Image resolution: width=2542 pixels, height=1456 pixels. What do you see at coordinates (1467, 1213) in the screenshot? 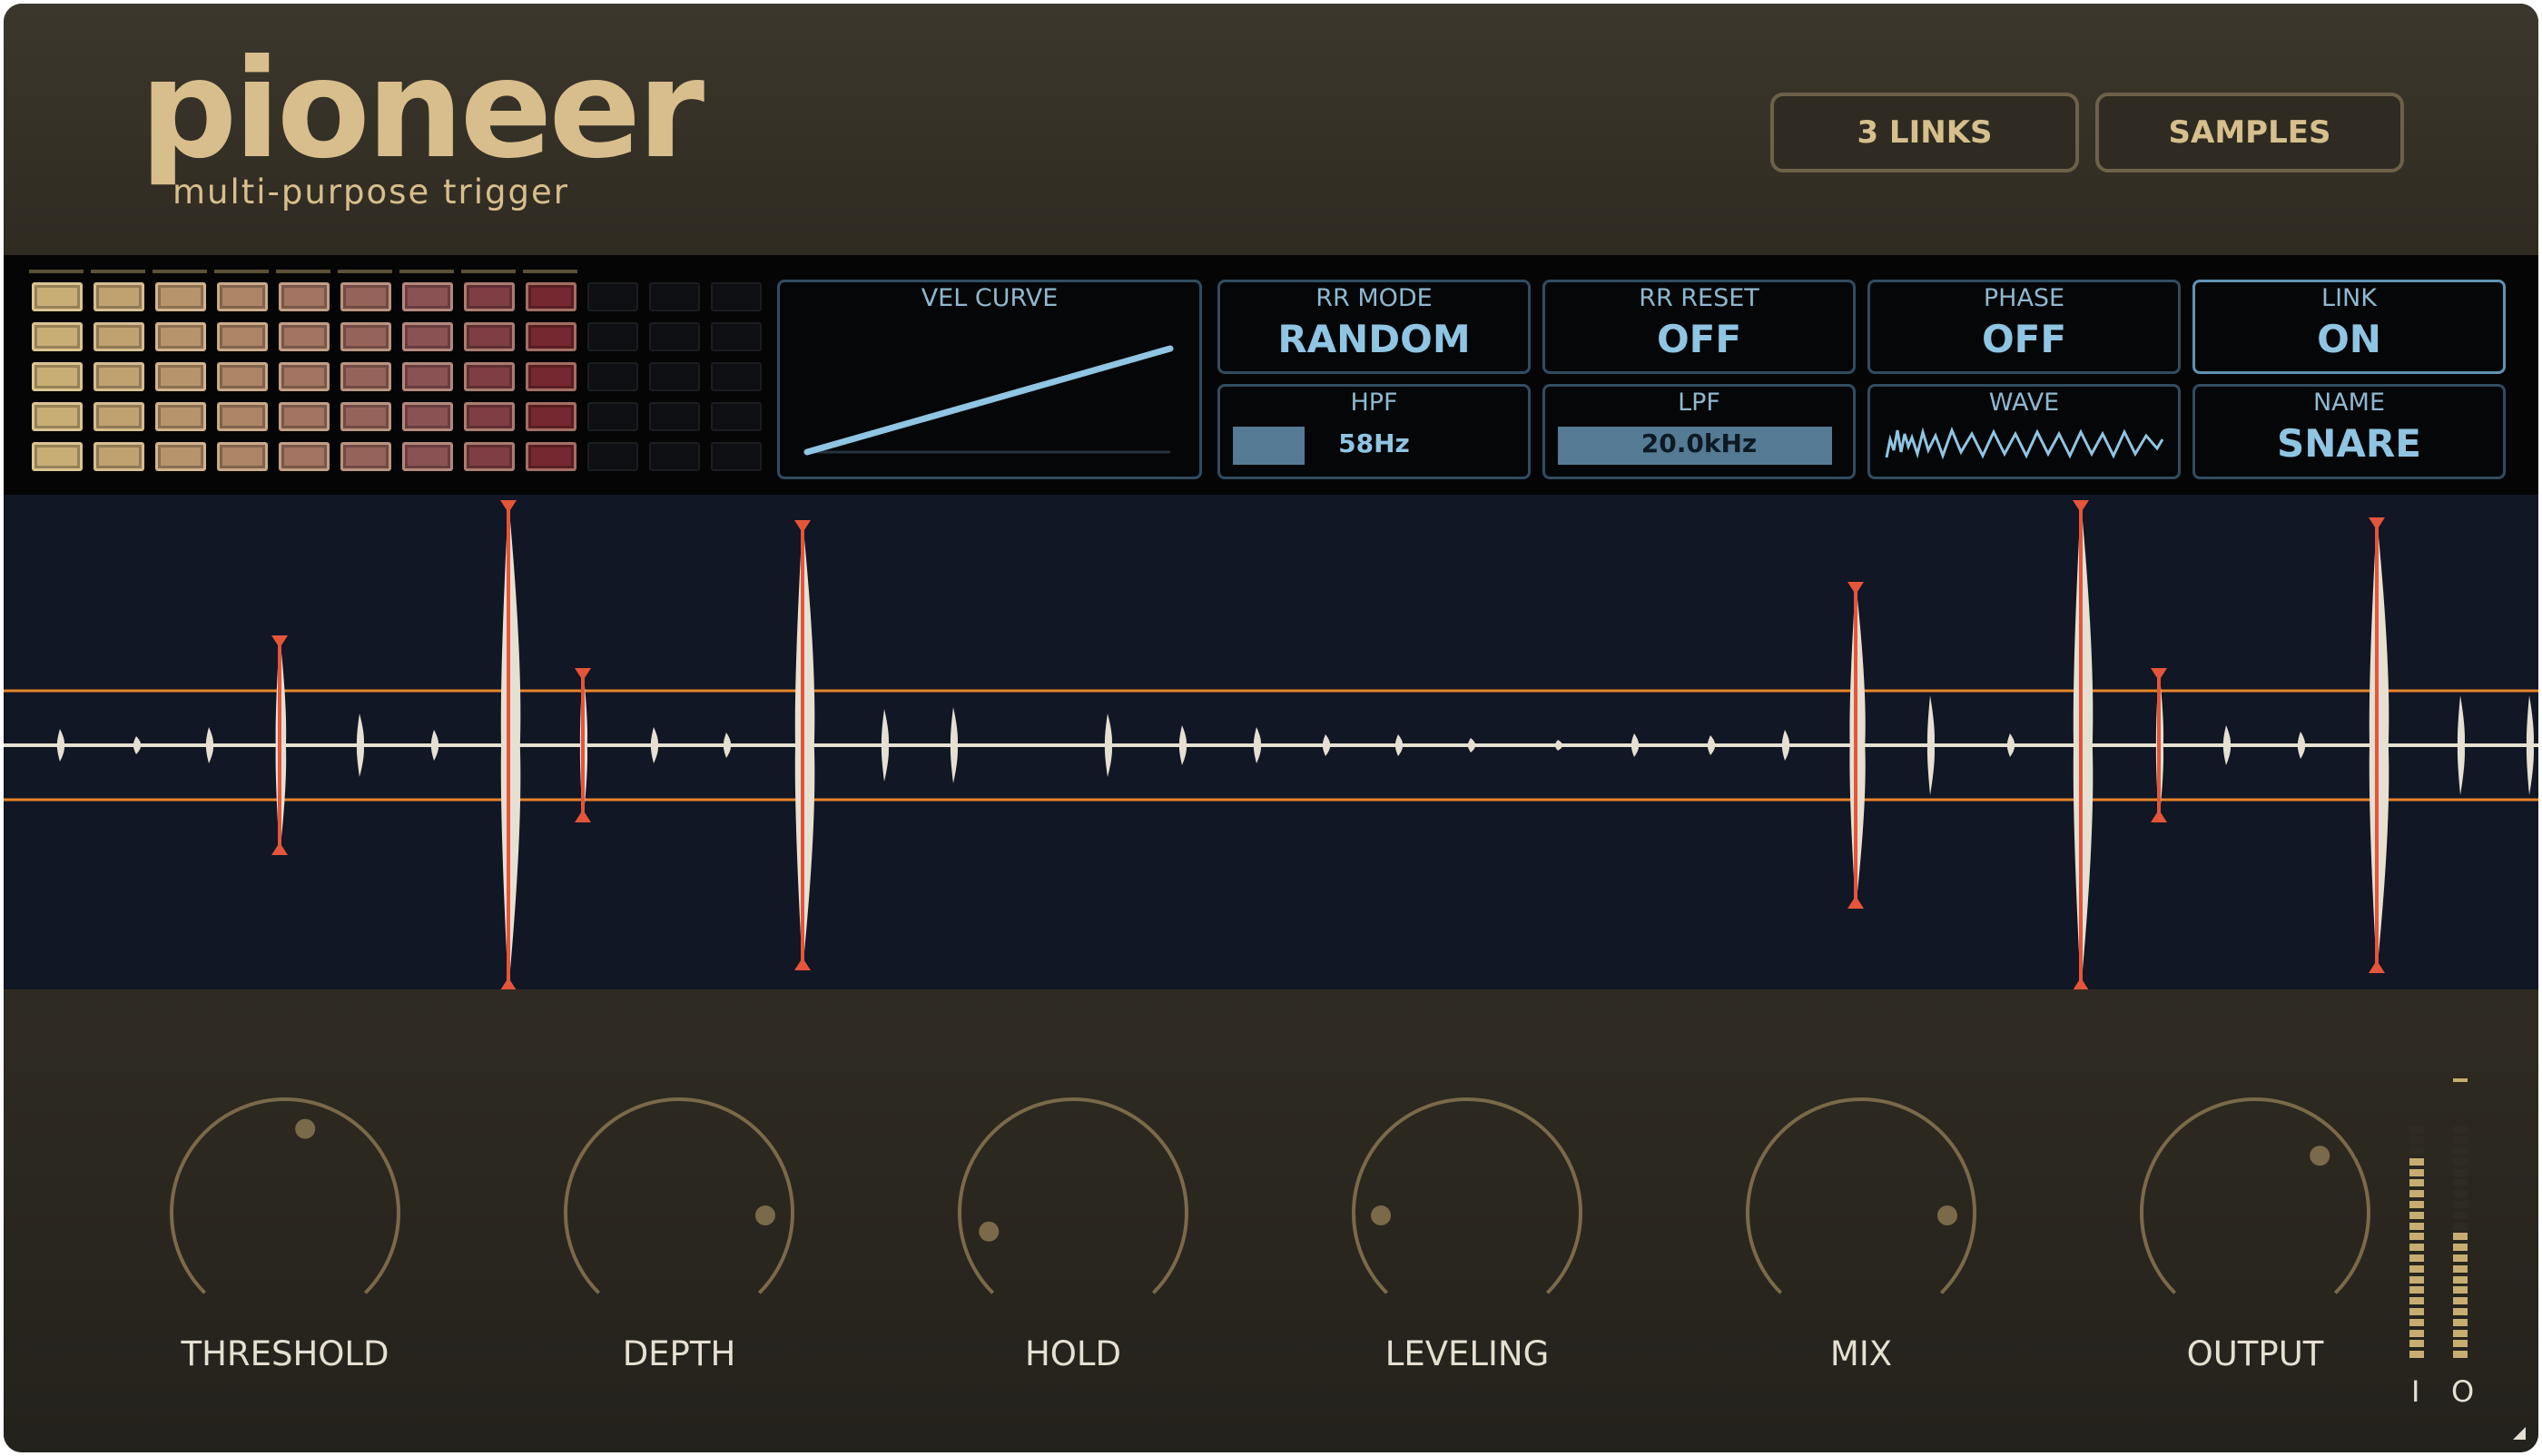
I see `leveling-knob` at bounding box center [1467, 1213].